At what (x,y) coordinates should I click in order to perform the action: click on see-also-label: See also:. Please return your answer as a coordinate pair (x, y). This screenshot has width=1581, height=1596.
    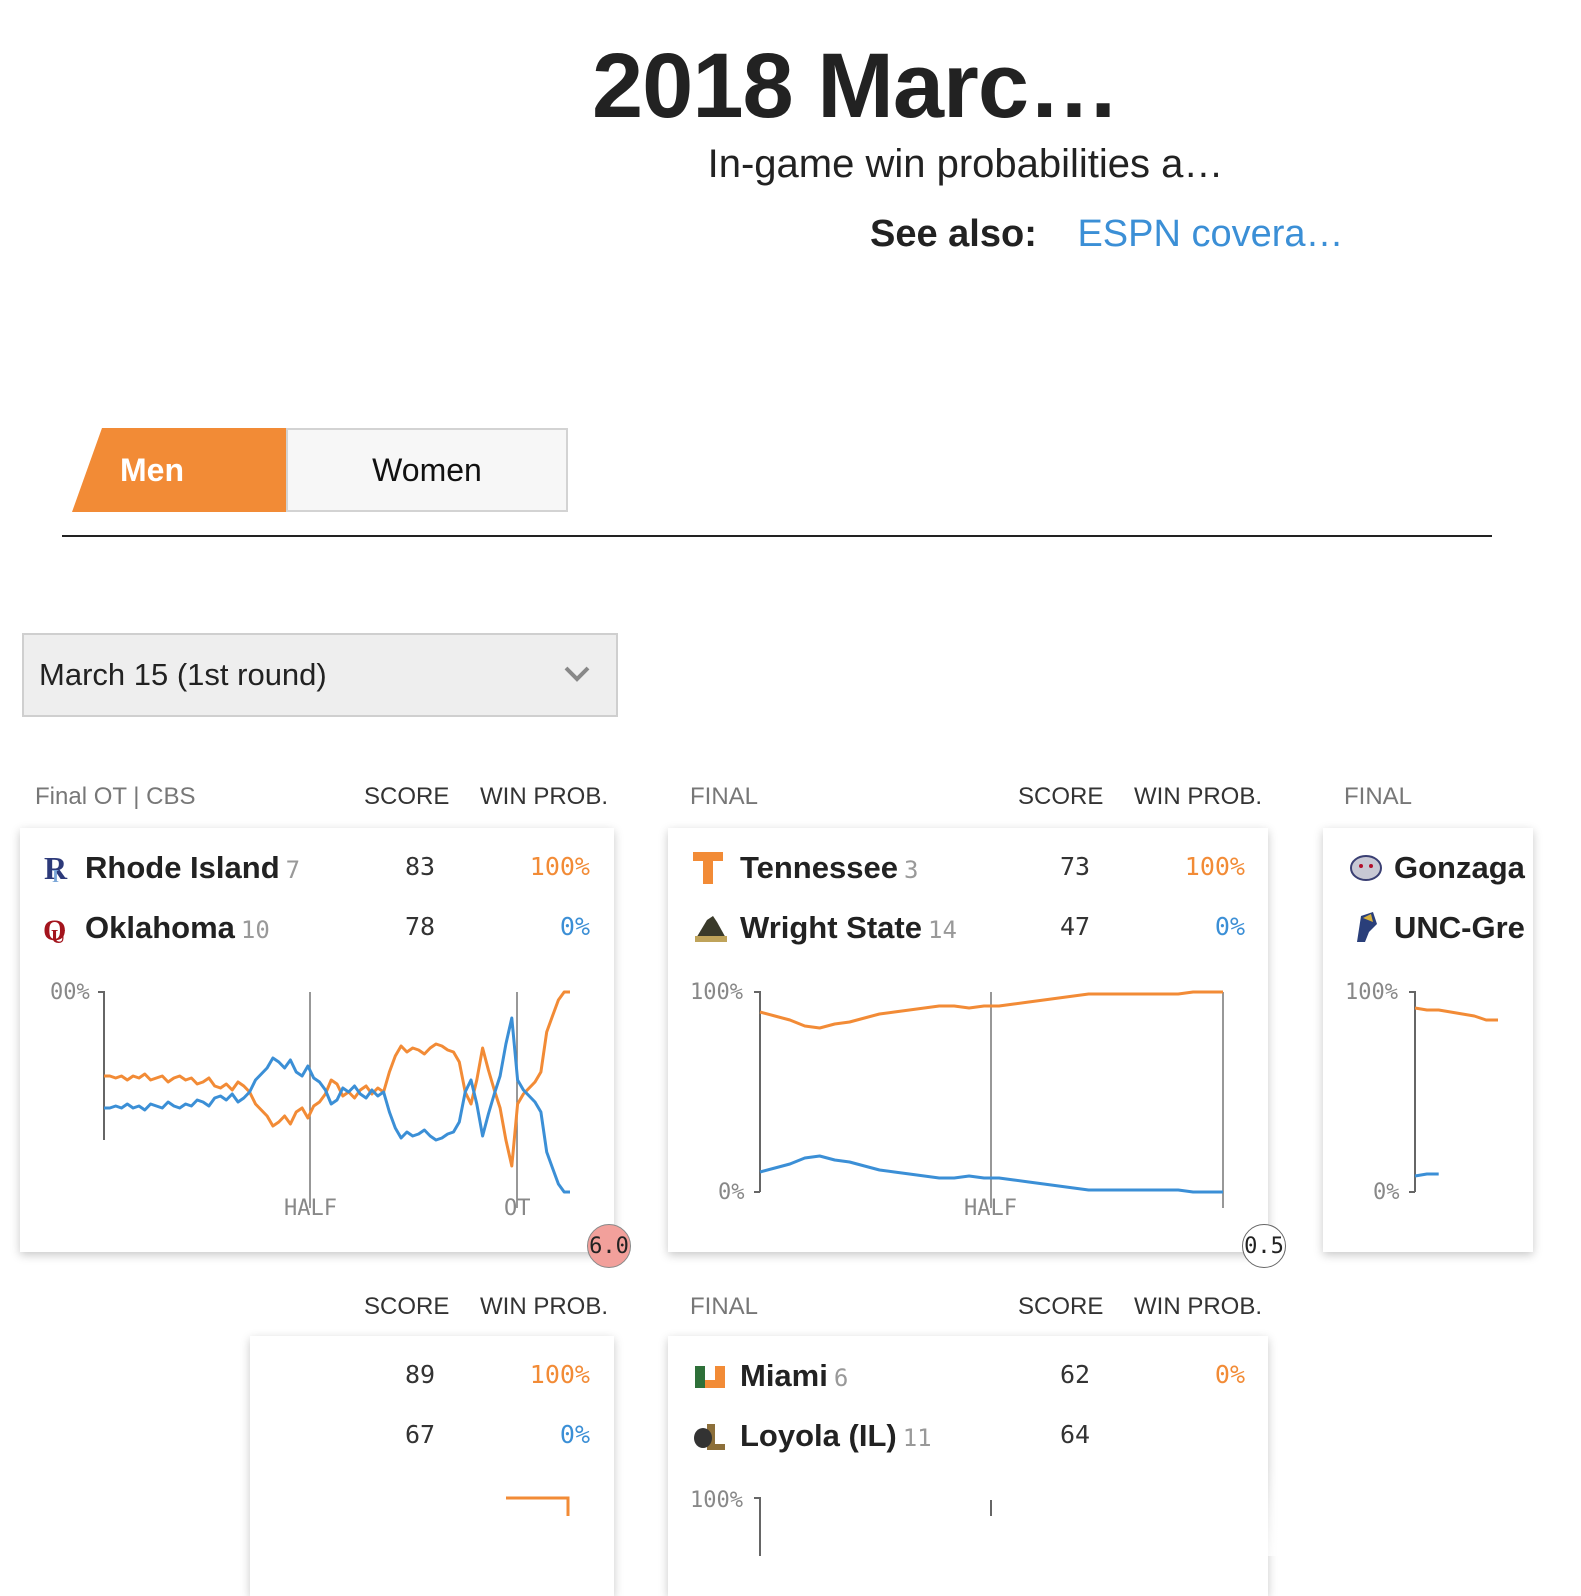
    Looking at the image, I should click on (953, 234).